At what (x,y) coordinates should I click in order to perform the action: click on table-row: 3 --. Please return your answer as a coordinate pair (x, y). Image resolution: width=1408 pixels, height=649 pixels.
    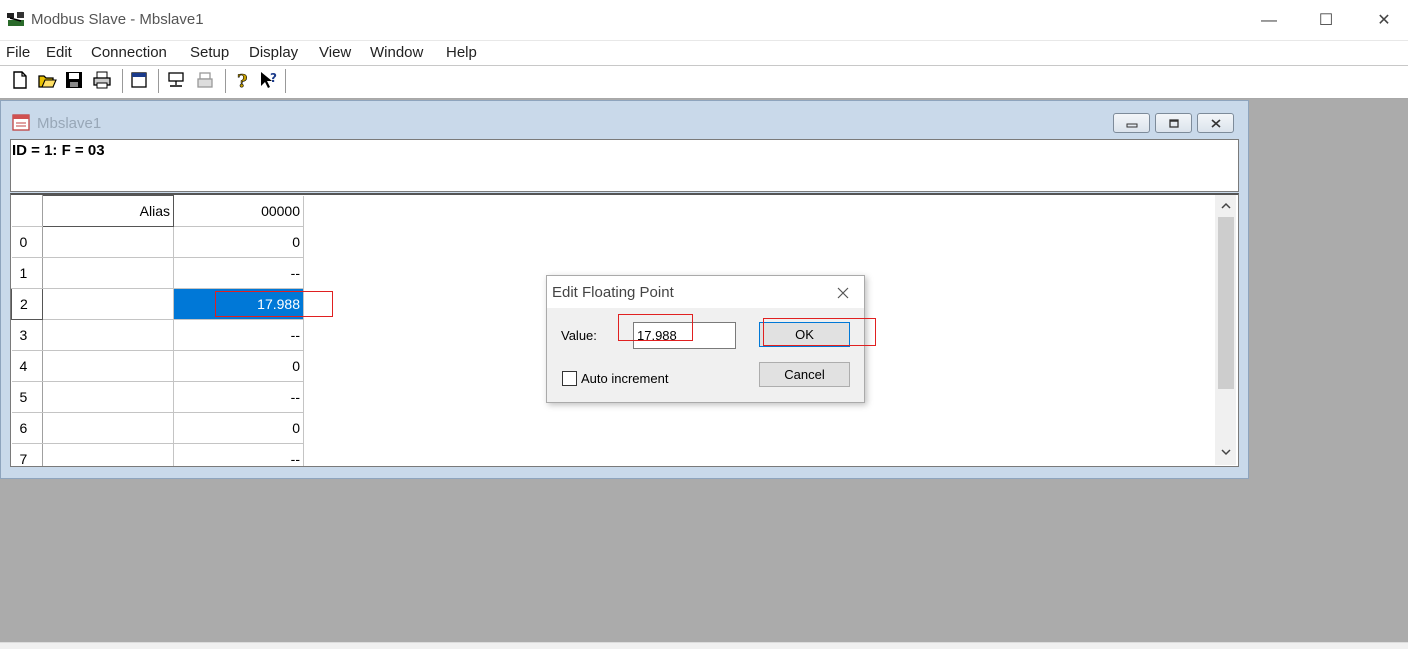
    Looking at the image, I should click on (157, 335).